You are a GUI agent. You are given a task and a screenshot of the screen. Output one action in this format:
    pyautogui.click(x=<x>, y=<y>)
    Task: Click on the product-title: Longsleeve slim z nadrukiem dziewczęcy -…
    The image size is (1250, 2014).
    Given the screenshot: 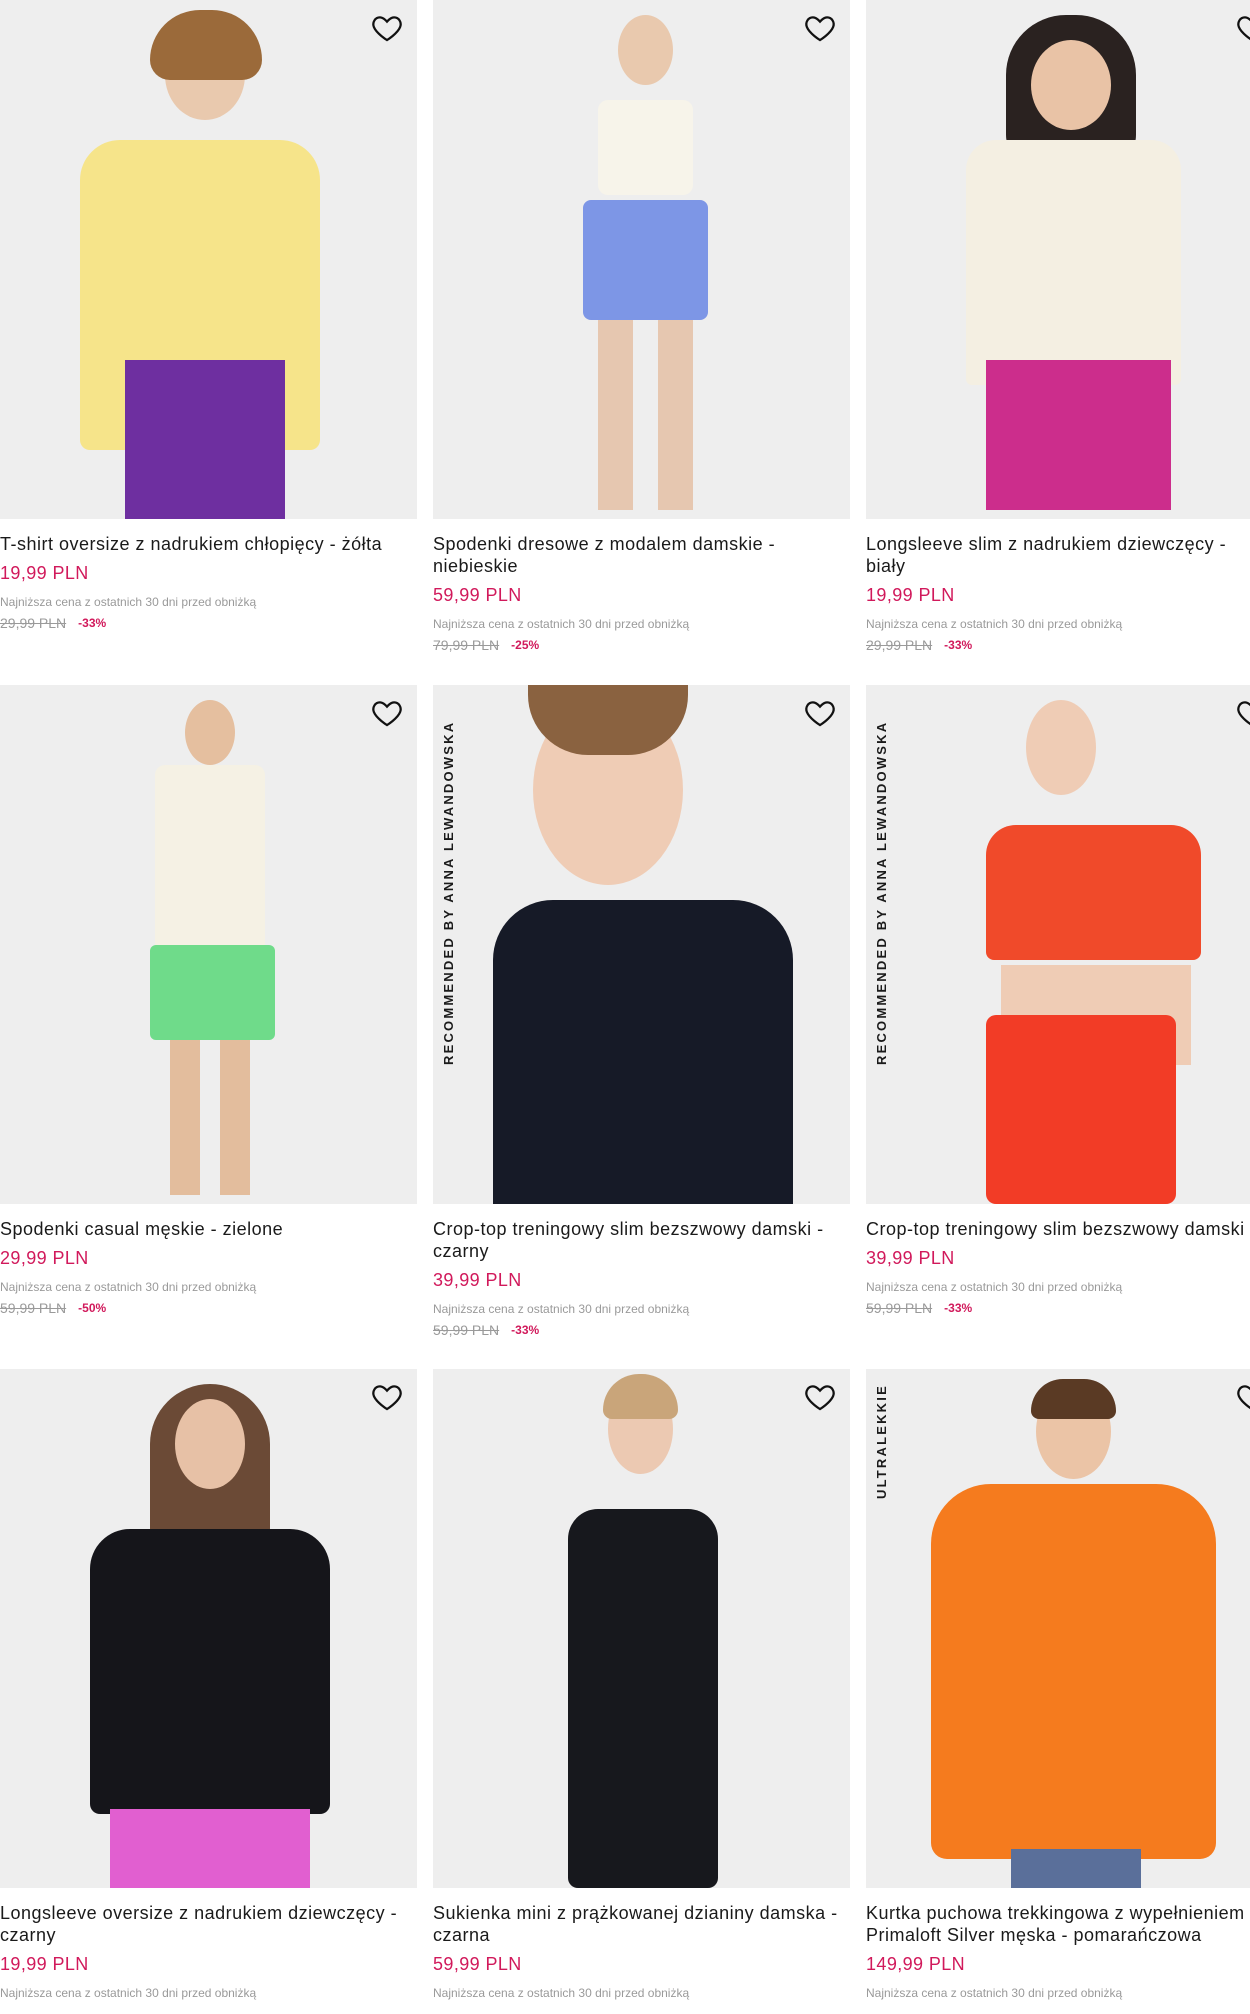 What is the action you would take?
    pyautogui.click(x=1058, y=555)
    